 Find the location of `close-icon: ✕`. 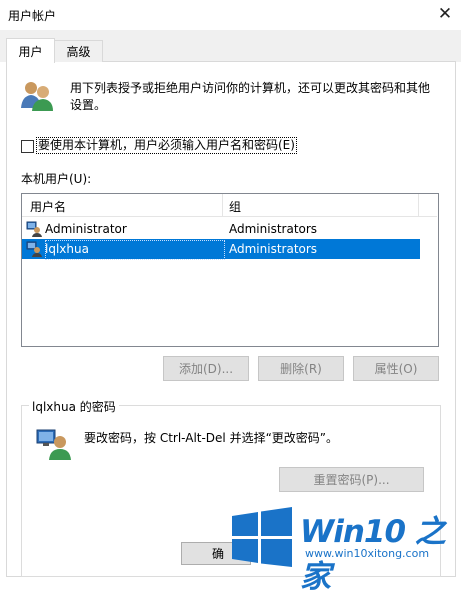

close-icon: ✕ is located at coordinates (445, 14).